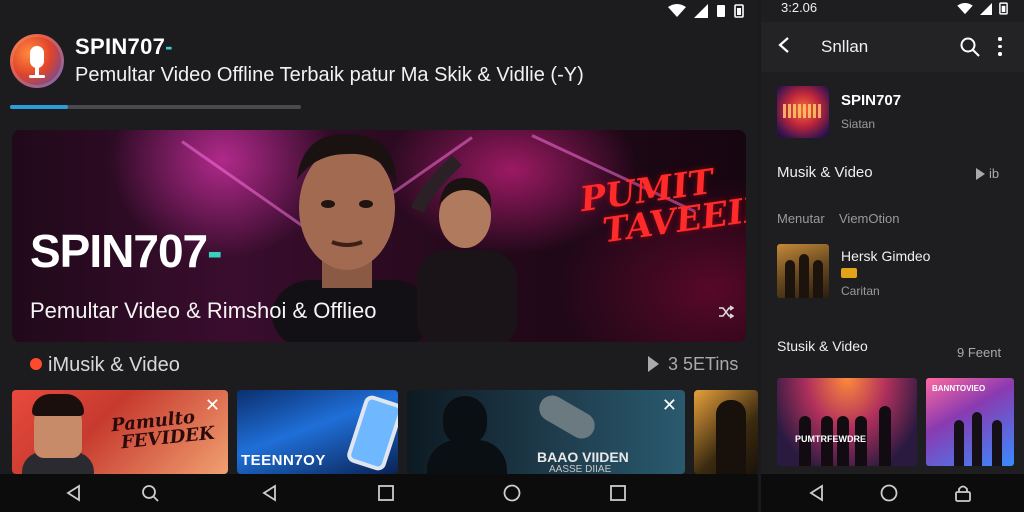 The image size is (1024, 512). Describe the element at coordinates (317, 432) in the screenshot. I see `video-thumbnail: TEENN7OY` at that location.